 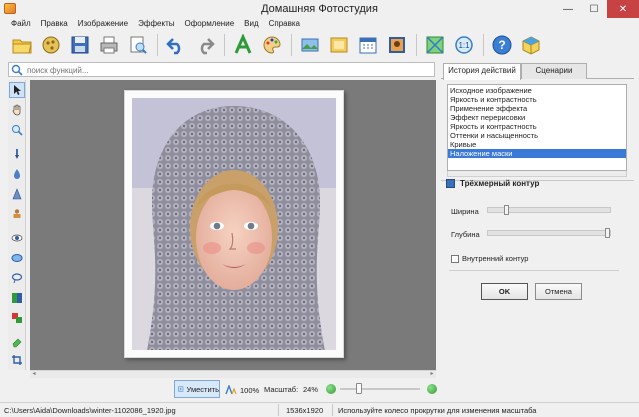 What do you see at coordinates (432, 389) in the screenshot?
I see `zoom-in-icon` at bounding box center [432, 389].